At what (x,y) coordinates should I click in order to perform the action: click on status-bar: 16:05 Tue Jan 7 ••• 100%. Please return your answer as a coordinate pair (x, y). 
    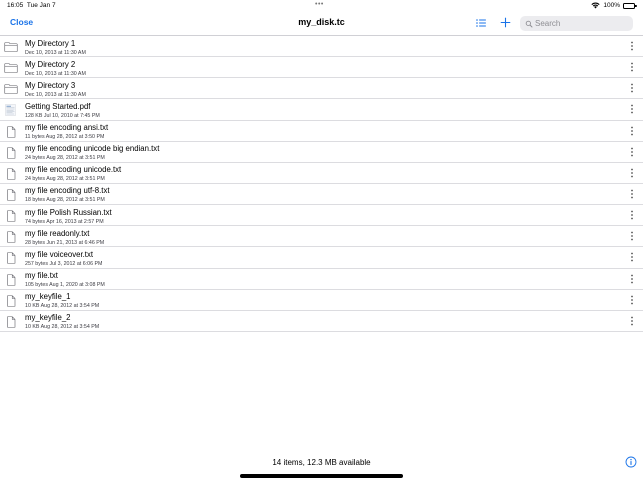
    Looking at the image, I should click on (321, 6).